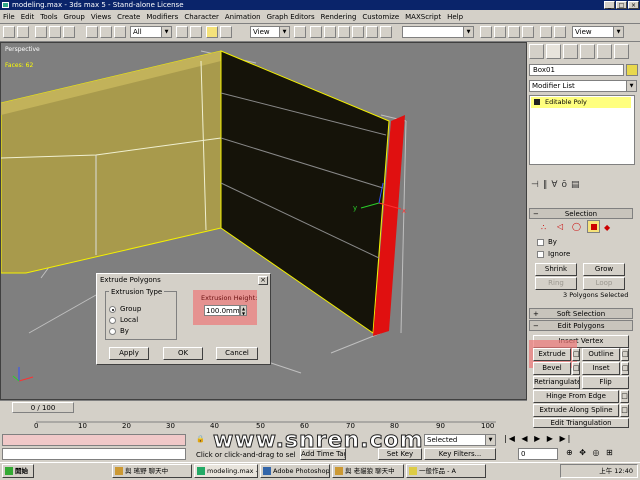 The image size is (640, 480). I want to click on menu-character: Character, so click(201, 17).